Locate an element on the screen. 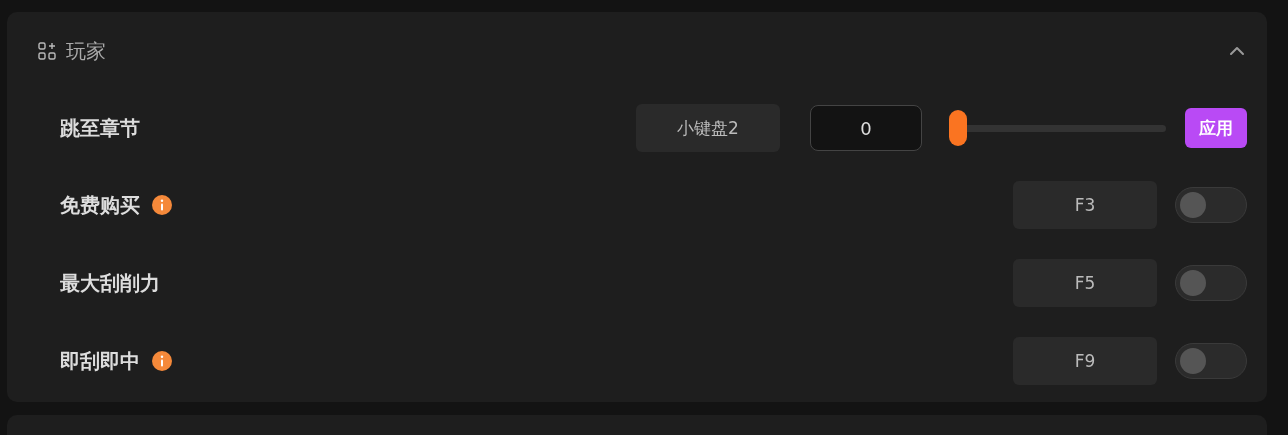 The height and width of the screenshot is (435, 1288). slider-track is located at coordinates (1057, 128).